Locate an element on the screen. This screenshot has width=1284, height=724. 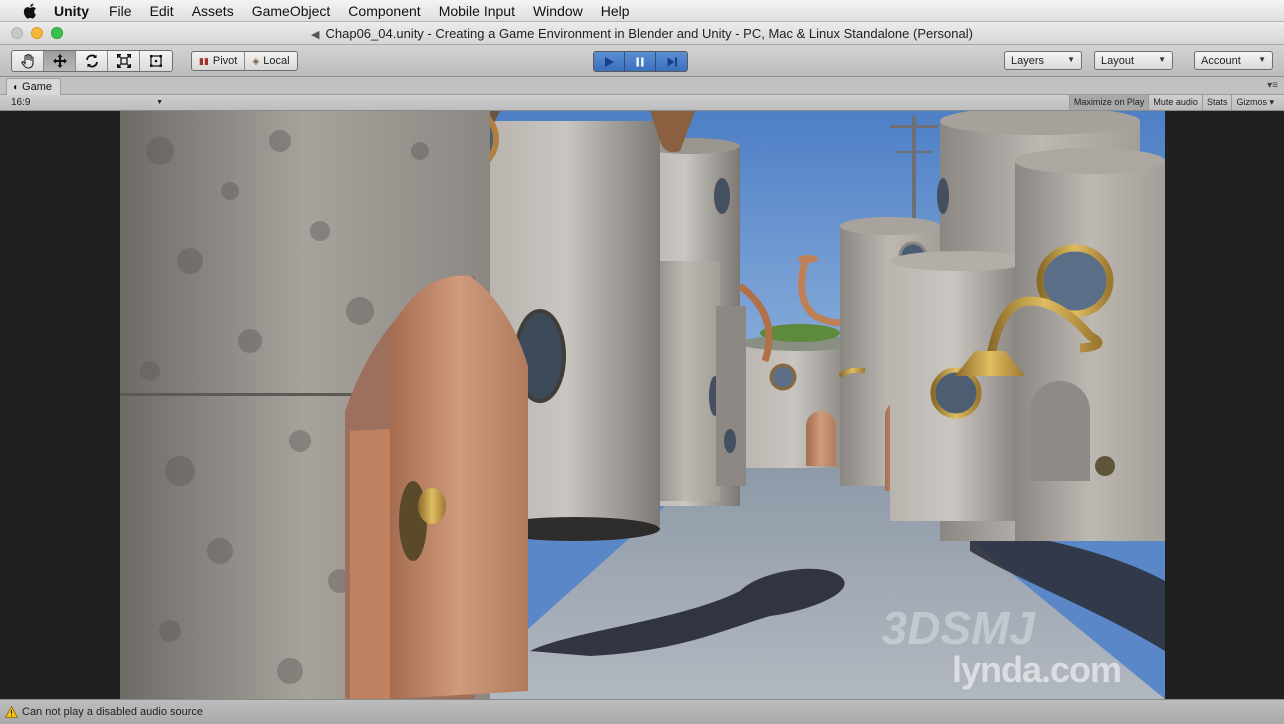
account-dropdown: Account ▼ is located at coordinates (1233, 60).